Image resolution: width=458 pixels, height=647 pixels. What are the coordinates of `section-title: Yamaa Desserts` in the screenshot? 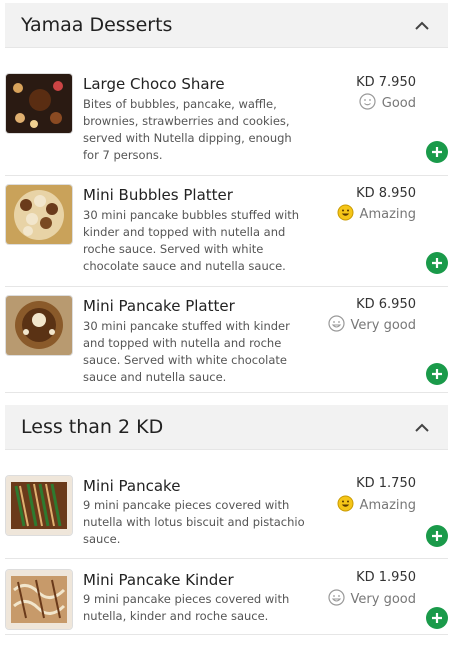 It's located at (97, 25).